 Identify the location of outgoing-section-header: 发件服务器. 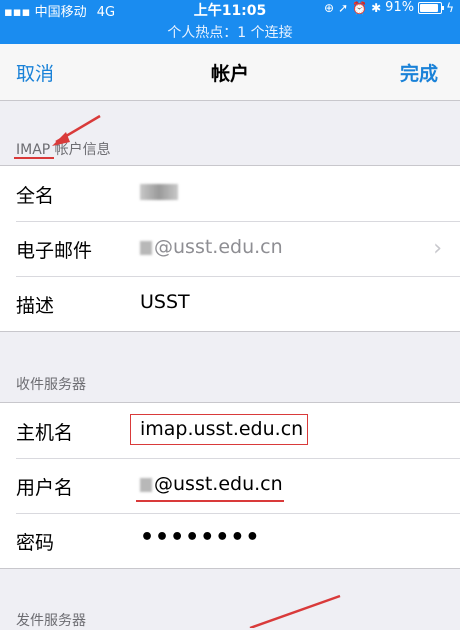
(51, 621).